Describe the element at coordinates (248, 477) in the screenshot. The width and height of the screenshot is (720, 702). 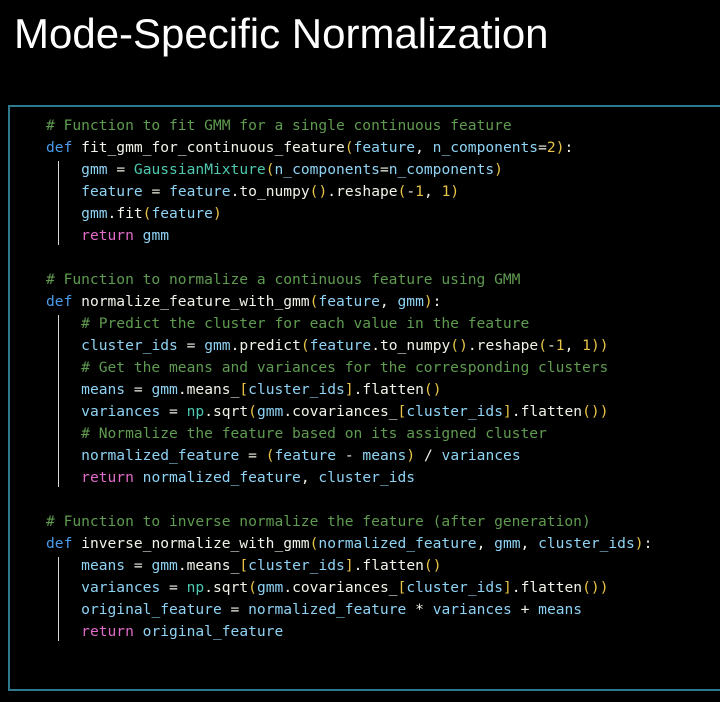
I see `code-line: return normalized_feature, cluster_ids` at that location.